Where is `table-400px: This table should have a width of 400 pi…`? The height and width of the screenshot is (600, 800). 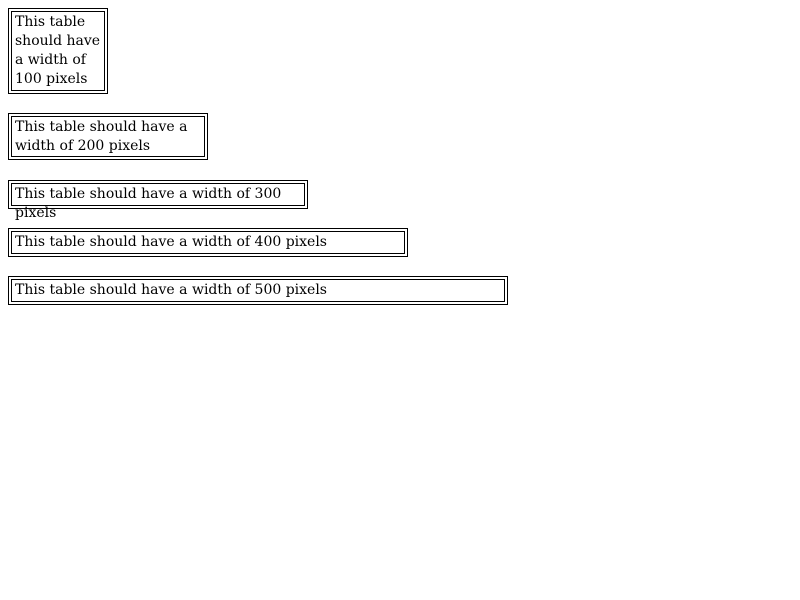
table-400px: This table should have a width of 400 pi… is located at coordinates (208, 242).